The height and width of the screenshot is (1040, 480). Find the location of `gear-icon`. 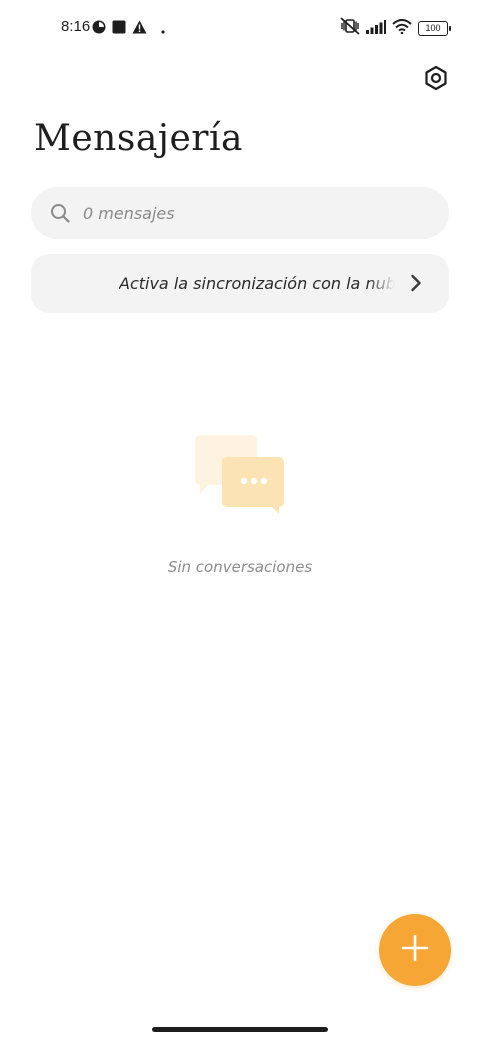

gear-icon is located at coordinates (436, 80).